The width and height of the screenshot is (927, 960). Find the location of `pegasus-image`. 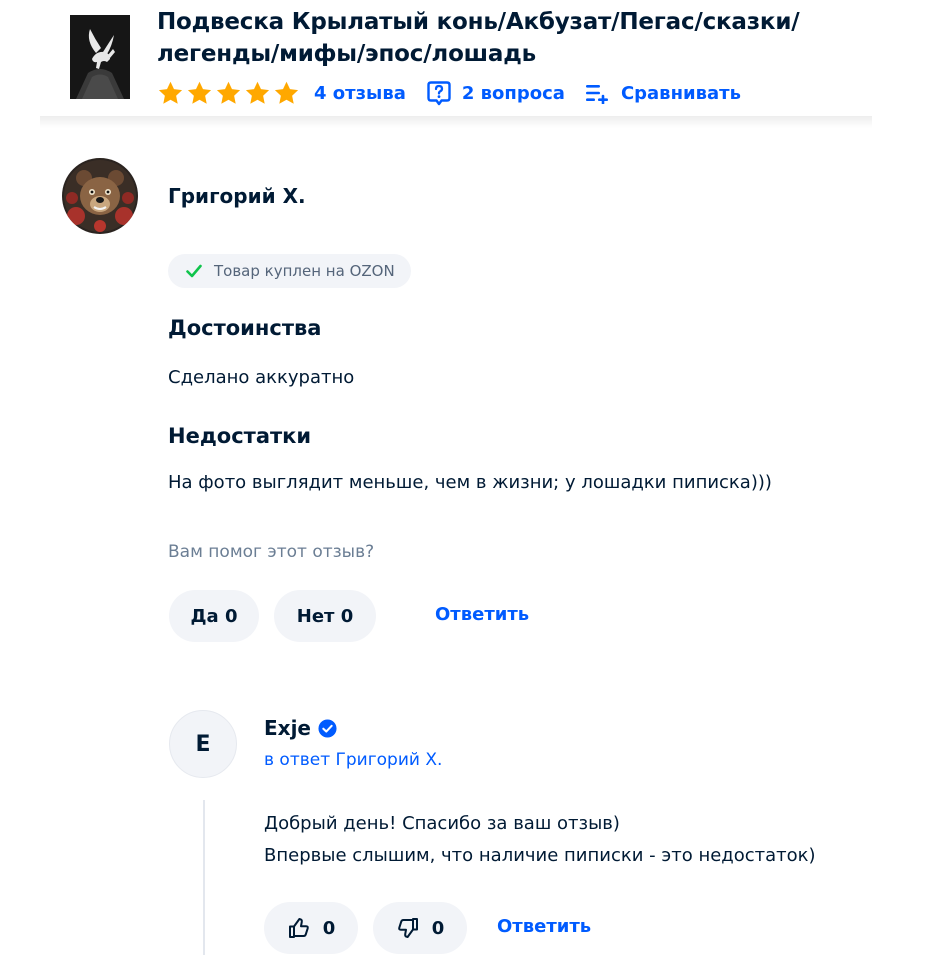

pegasus-image is located at coordinates (100, 57).